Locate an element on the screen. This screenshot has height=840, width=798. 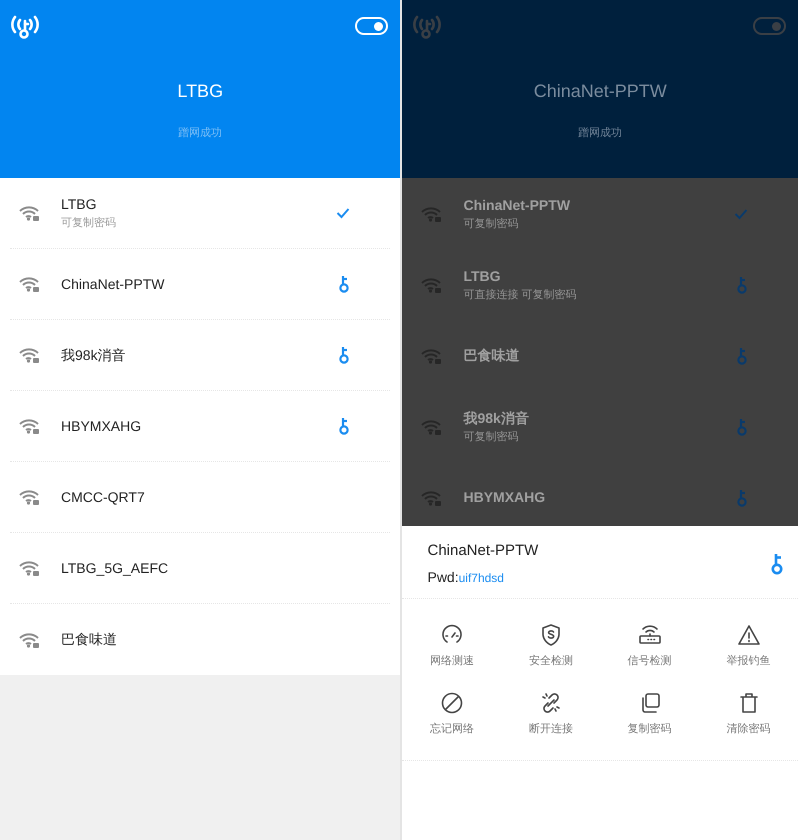
network-row: 我98k消音 is located at coordinates (200, 355).